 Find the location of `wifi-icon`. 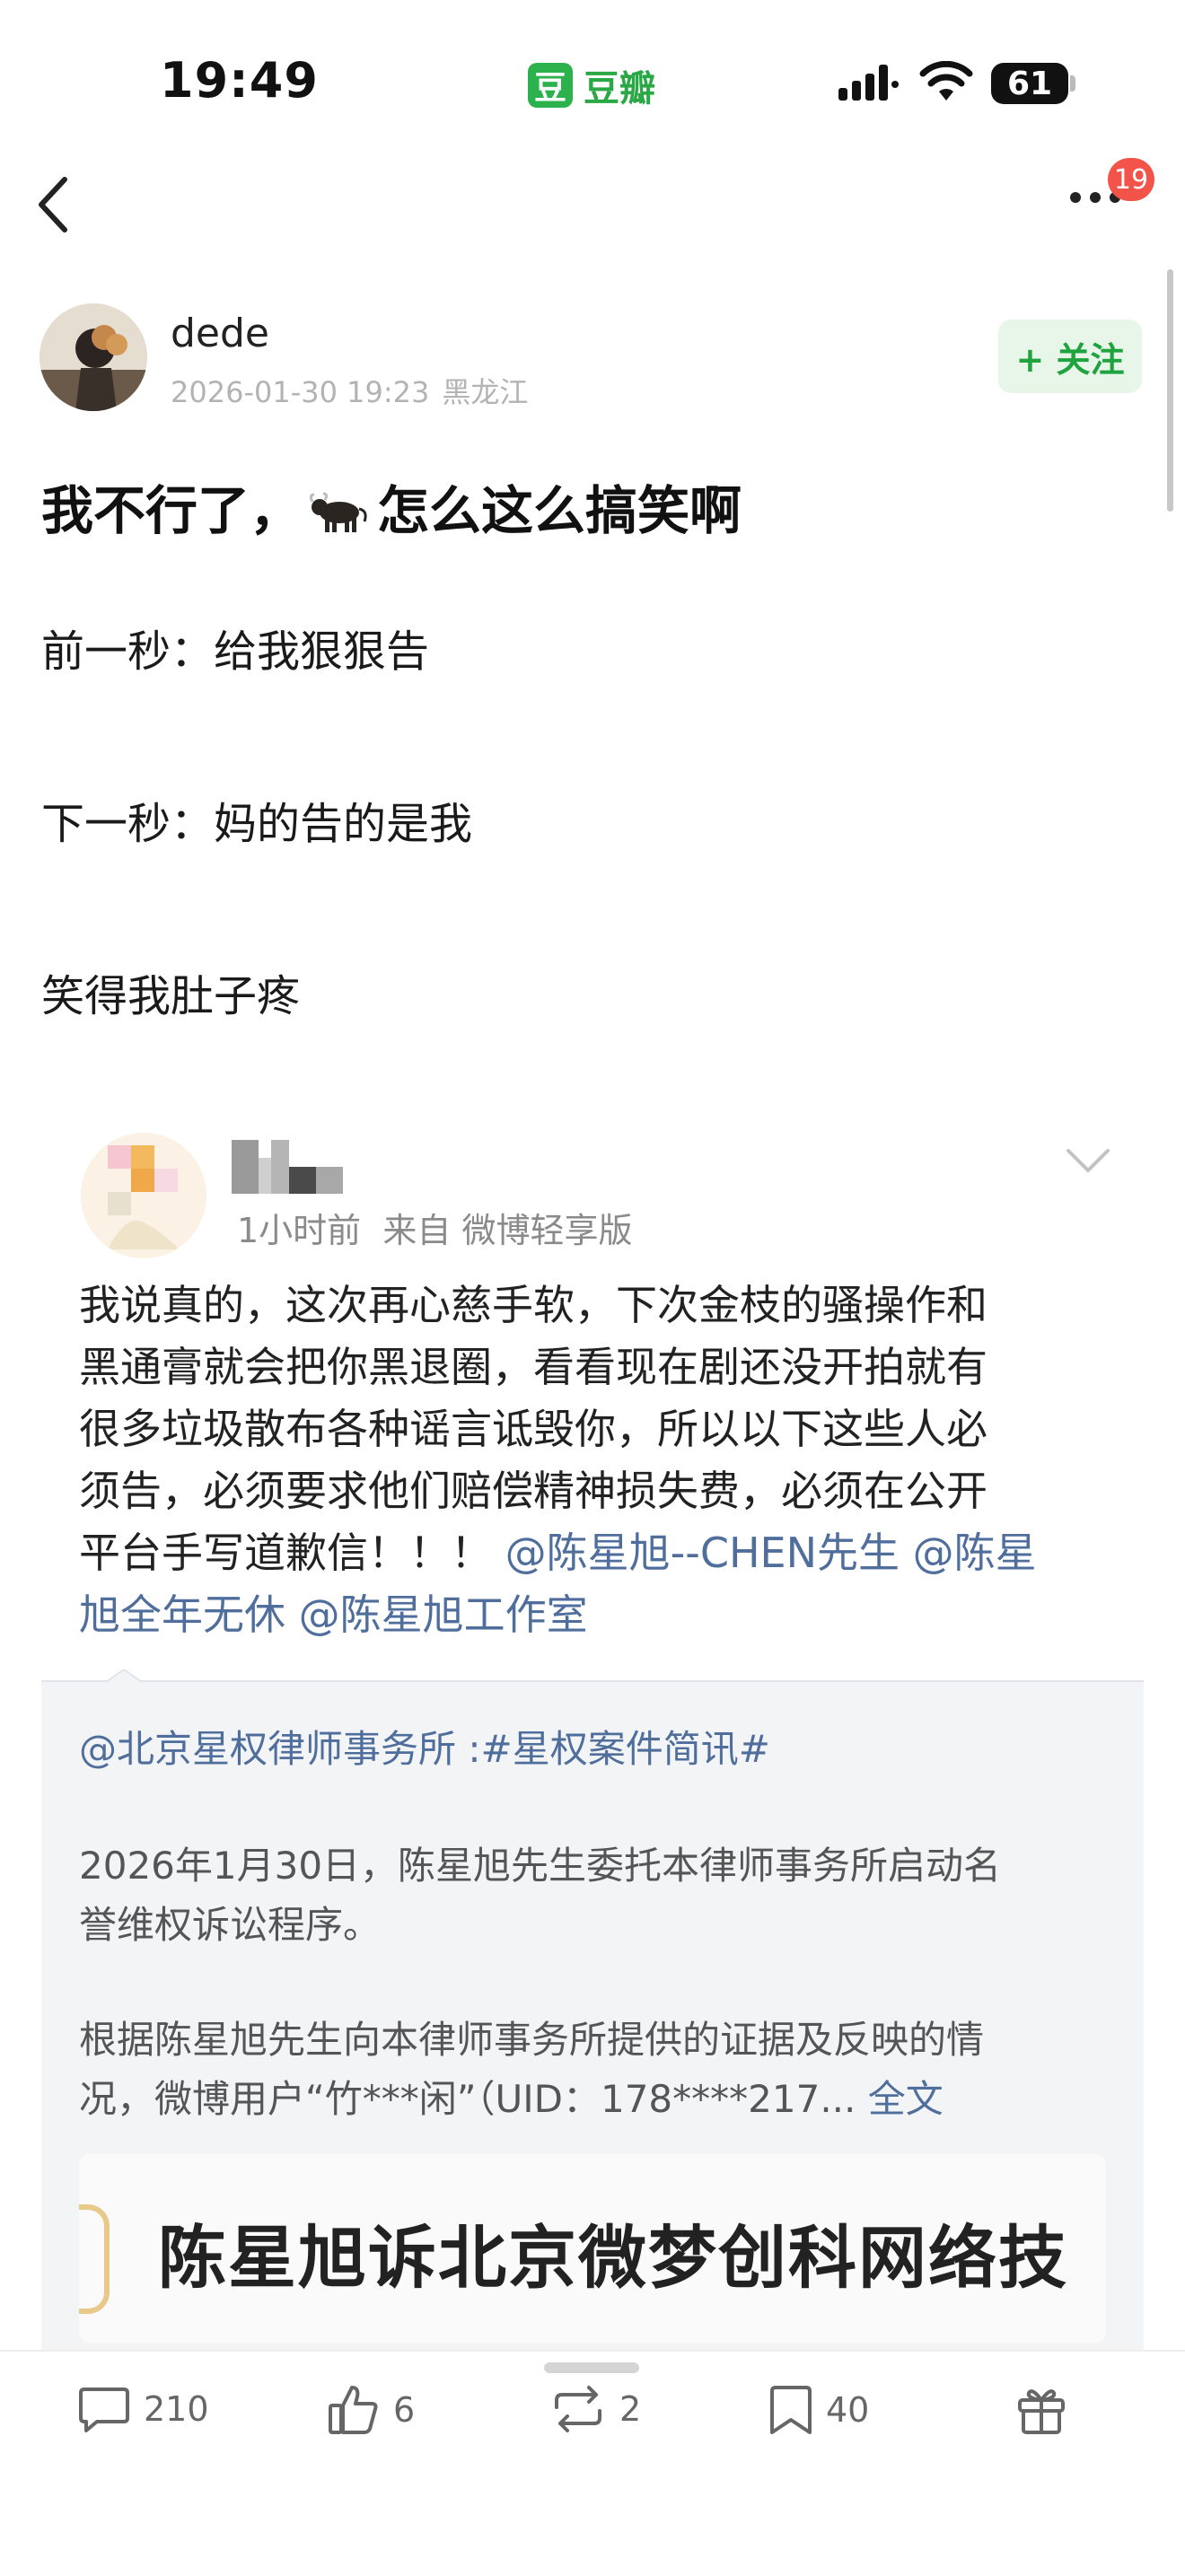

wifi-icon is located at coordinates (946, 81).